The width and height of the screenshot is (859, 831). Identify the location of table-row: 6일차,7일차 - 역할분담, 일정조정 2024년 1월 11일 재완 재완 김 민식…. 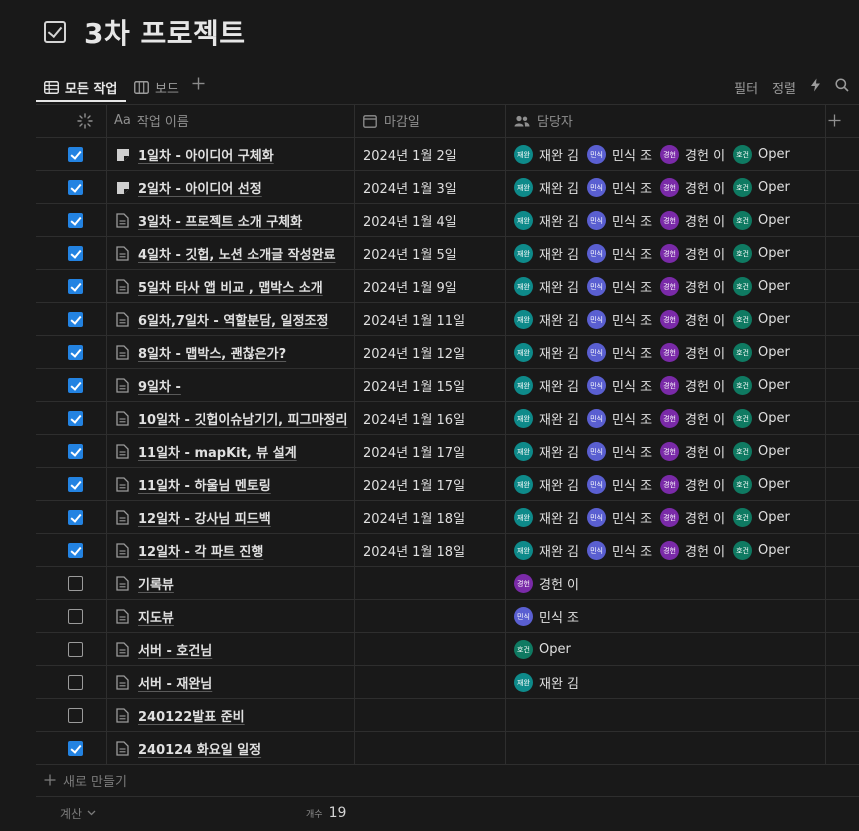
(447, 319).